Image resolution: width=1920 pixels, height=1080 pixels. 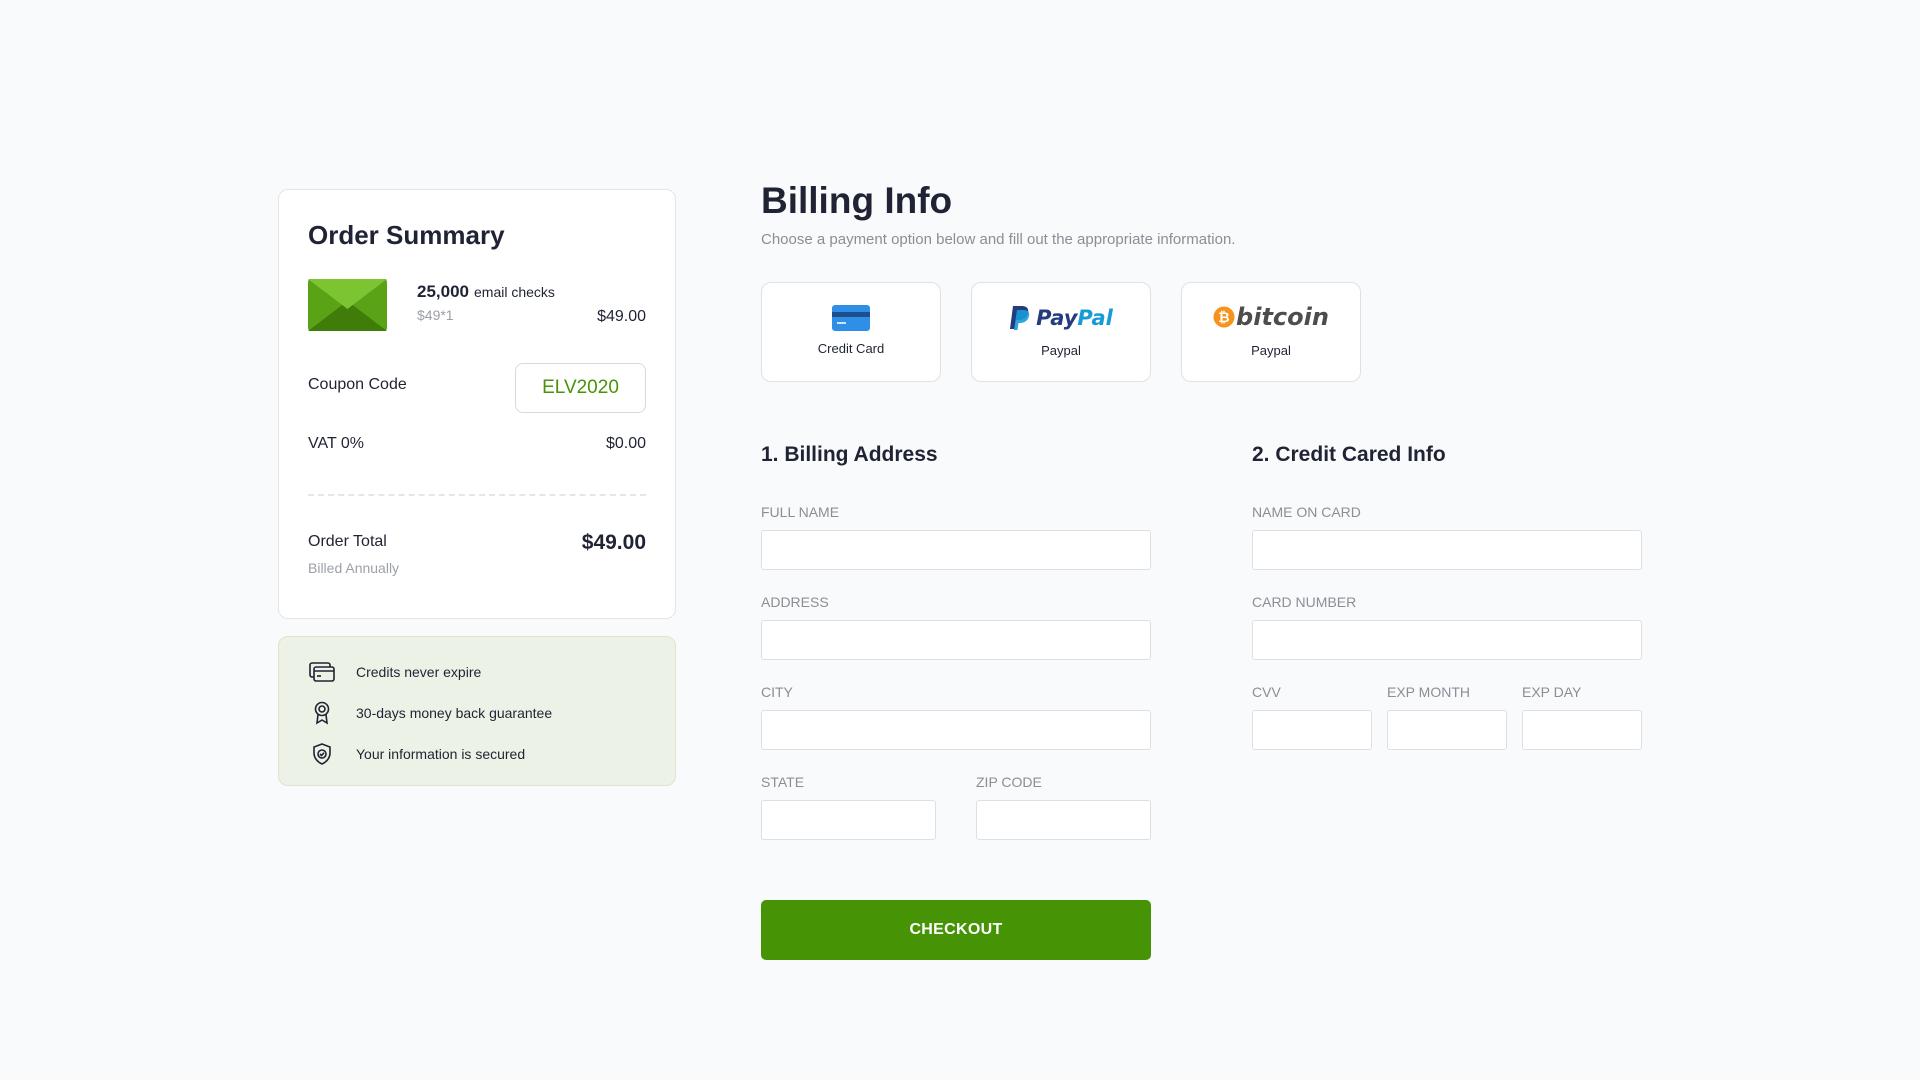 I want to click on address-input, so click(x=956, y=640).